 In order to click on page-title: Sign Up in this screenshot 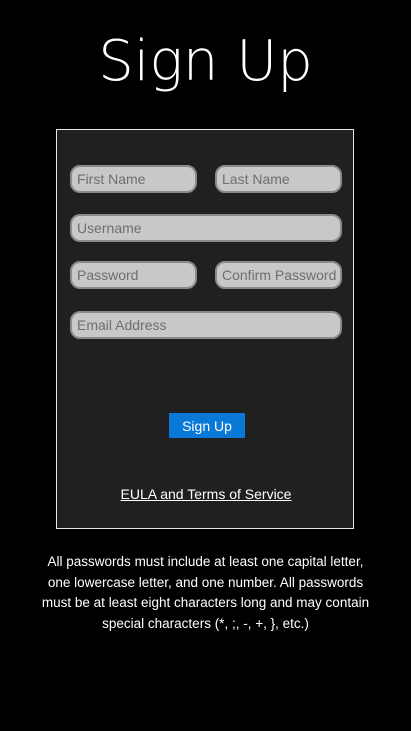, I will do `click(205, 61)`.